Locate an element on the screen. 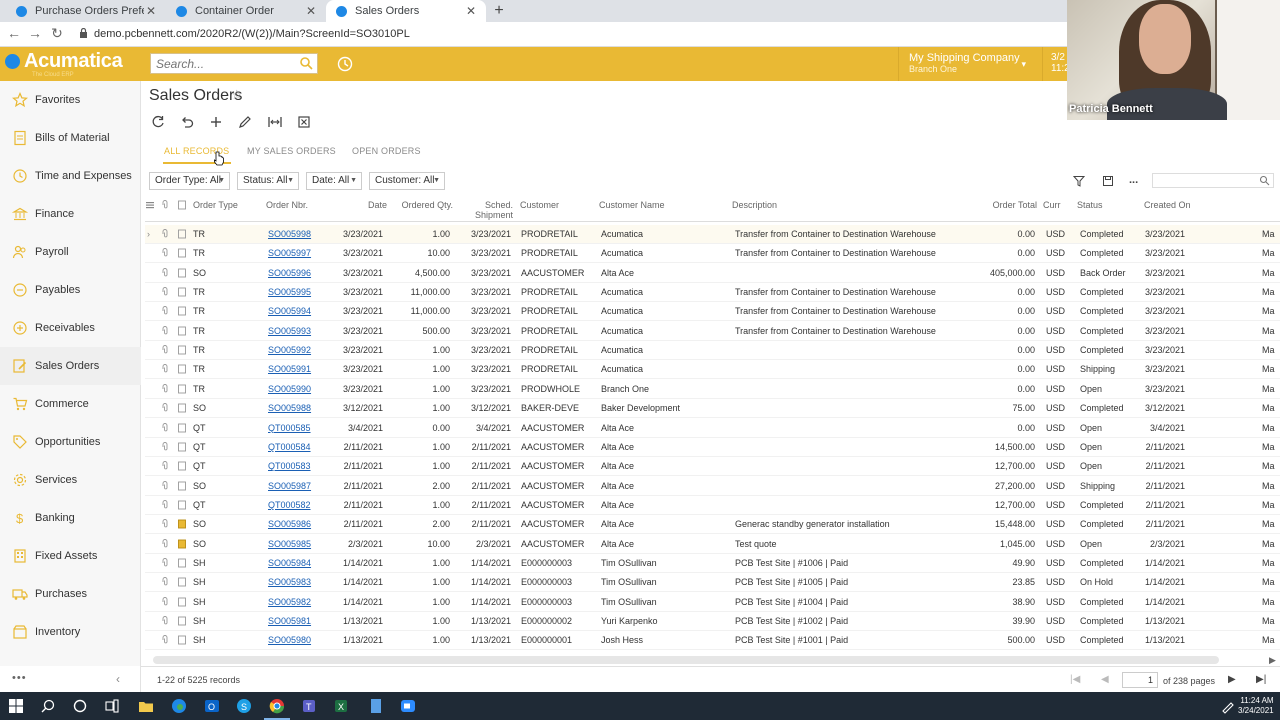 This screenshot has height=720, width=1280. order-number-link: SO005991 is located at coordinates (289, 369).